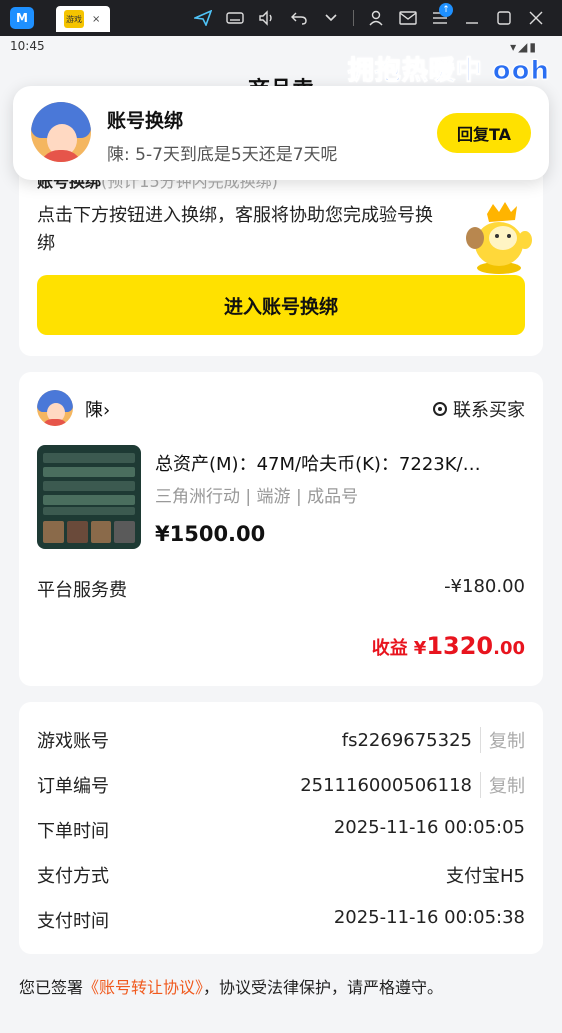  I want to click on emulator-title-bar: M 游戏 × ↑, so click(281, 18).